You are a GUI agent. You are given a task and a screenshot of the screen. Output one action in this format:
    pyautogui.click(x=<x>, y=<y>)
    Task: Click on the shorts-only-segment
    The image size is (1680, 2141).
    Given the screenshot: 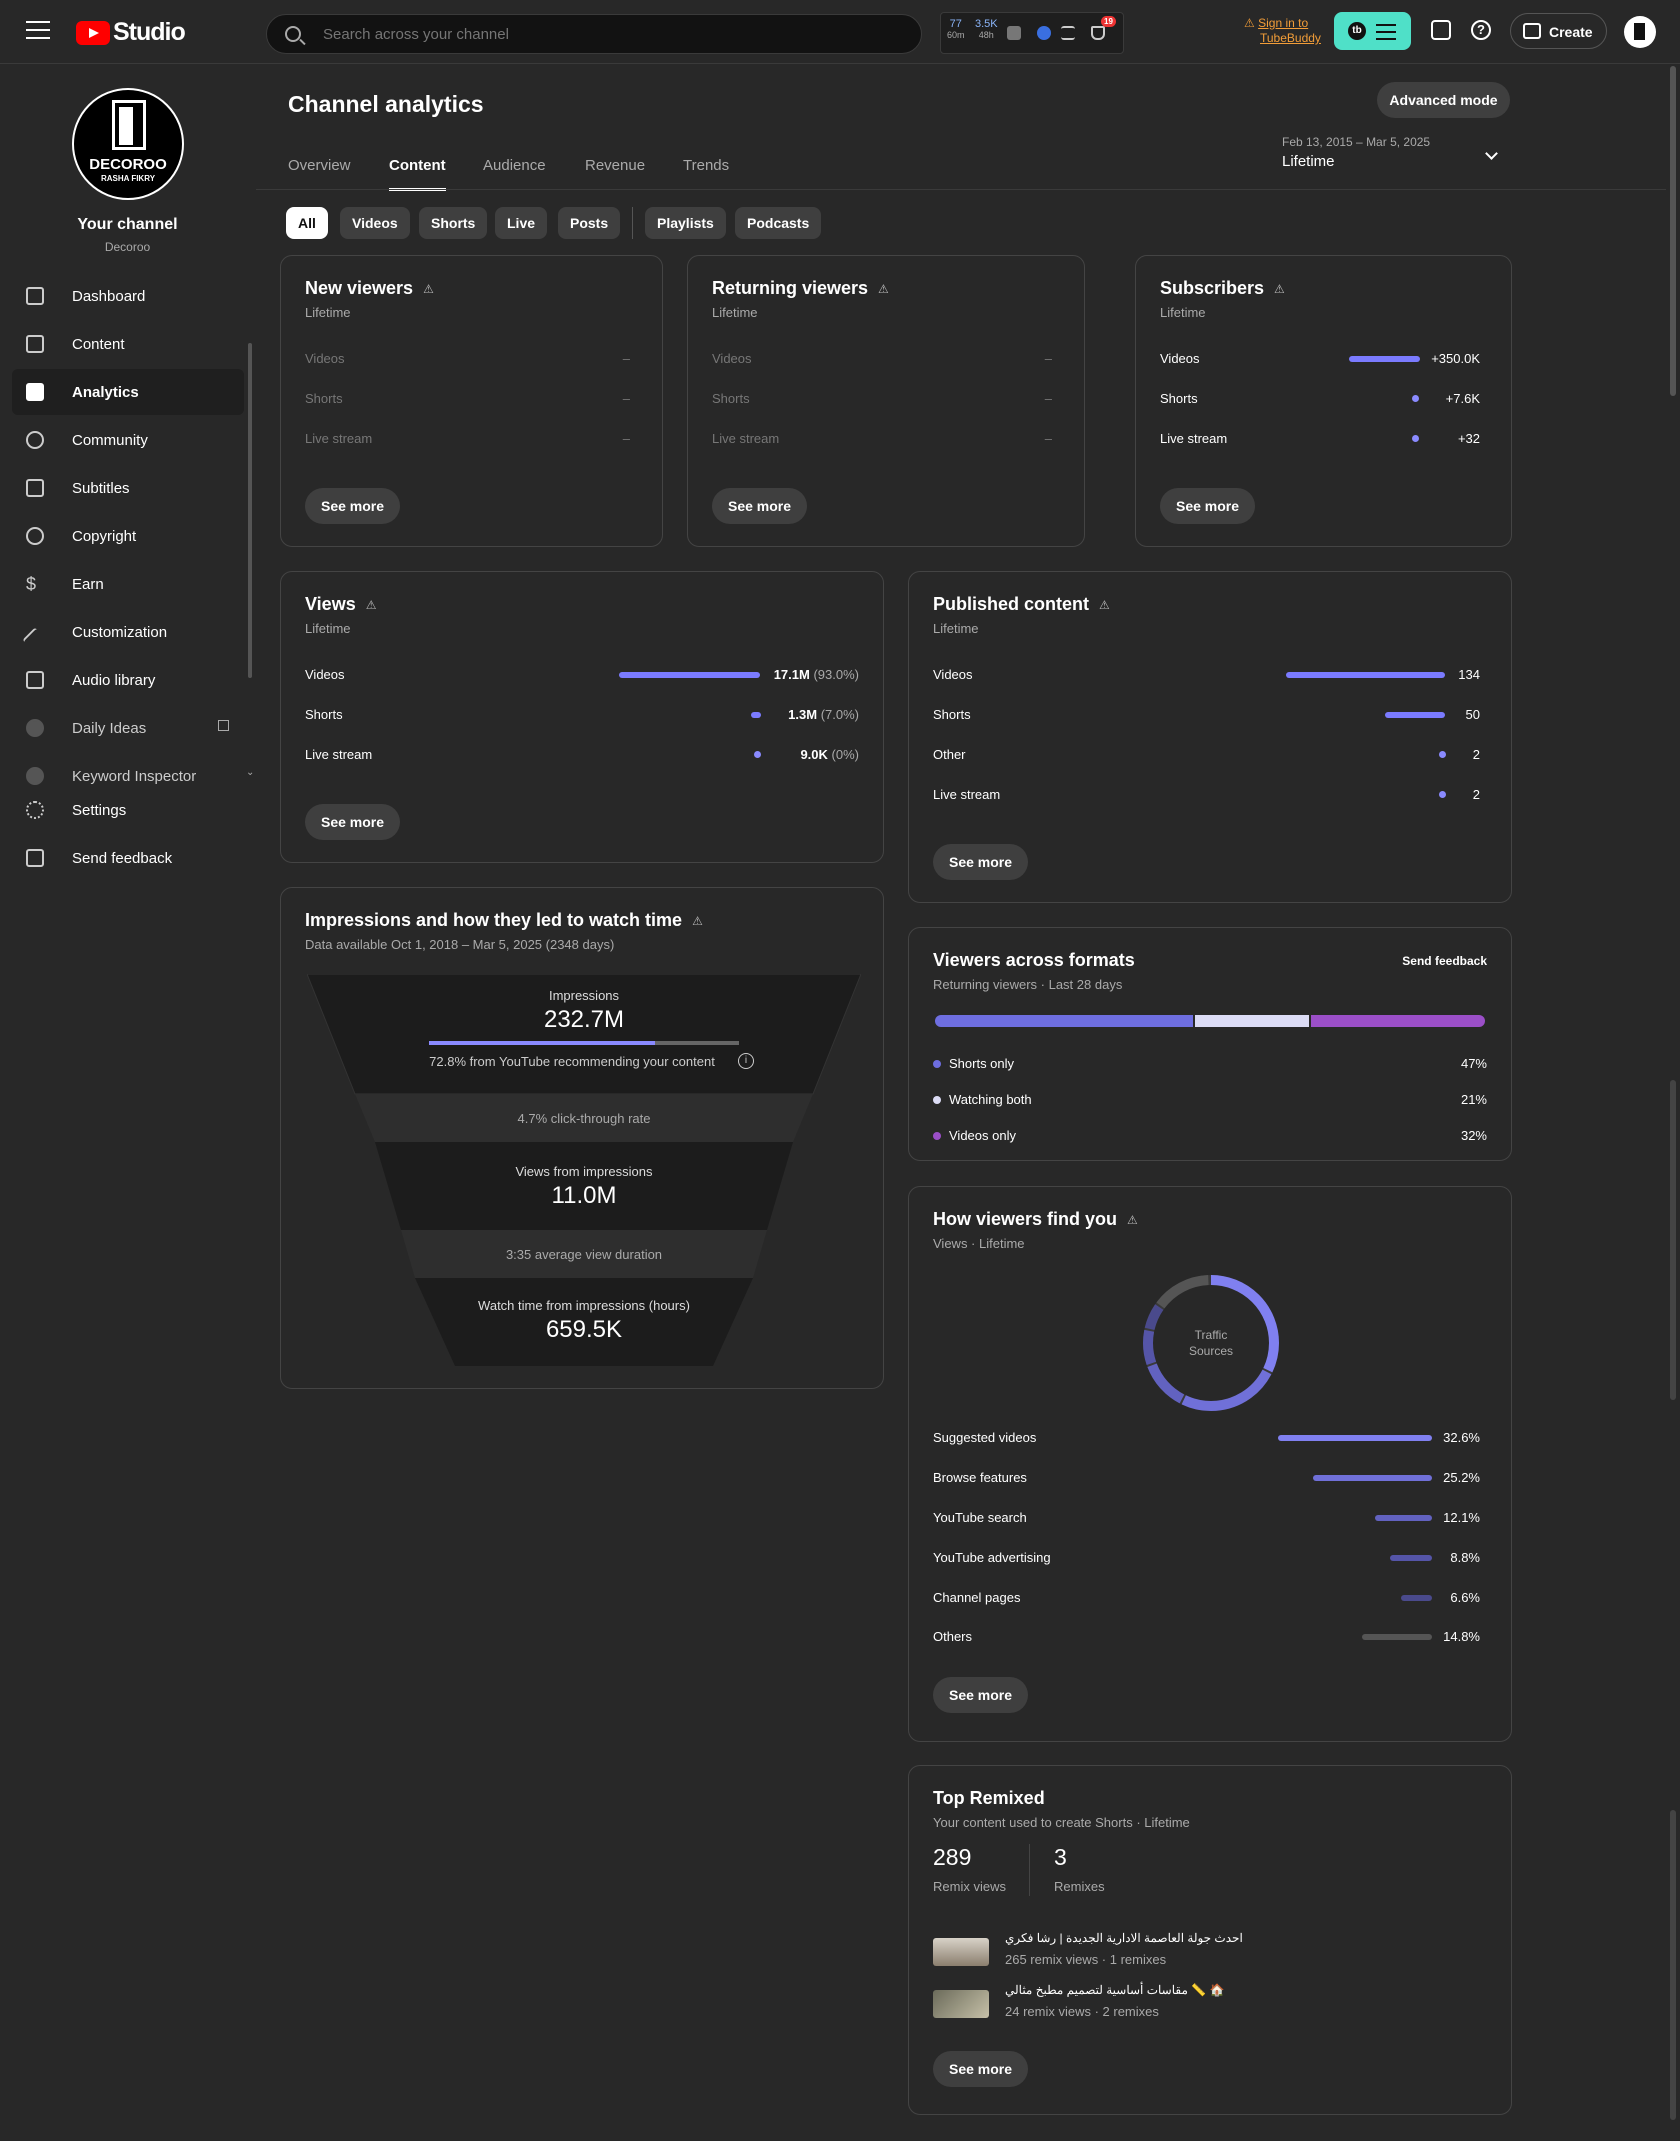 What is the action you would take?
    pyautogui.click(x=1064, y=1021)
    